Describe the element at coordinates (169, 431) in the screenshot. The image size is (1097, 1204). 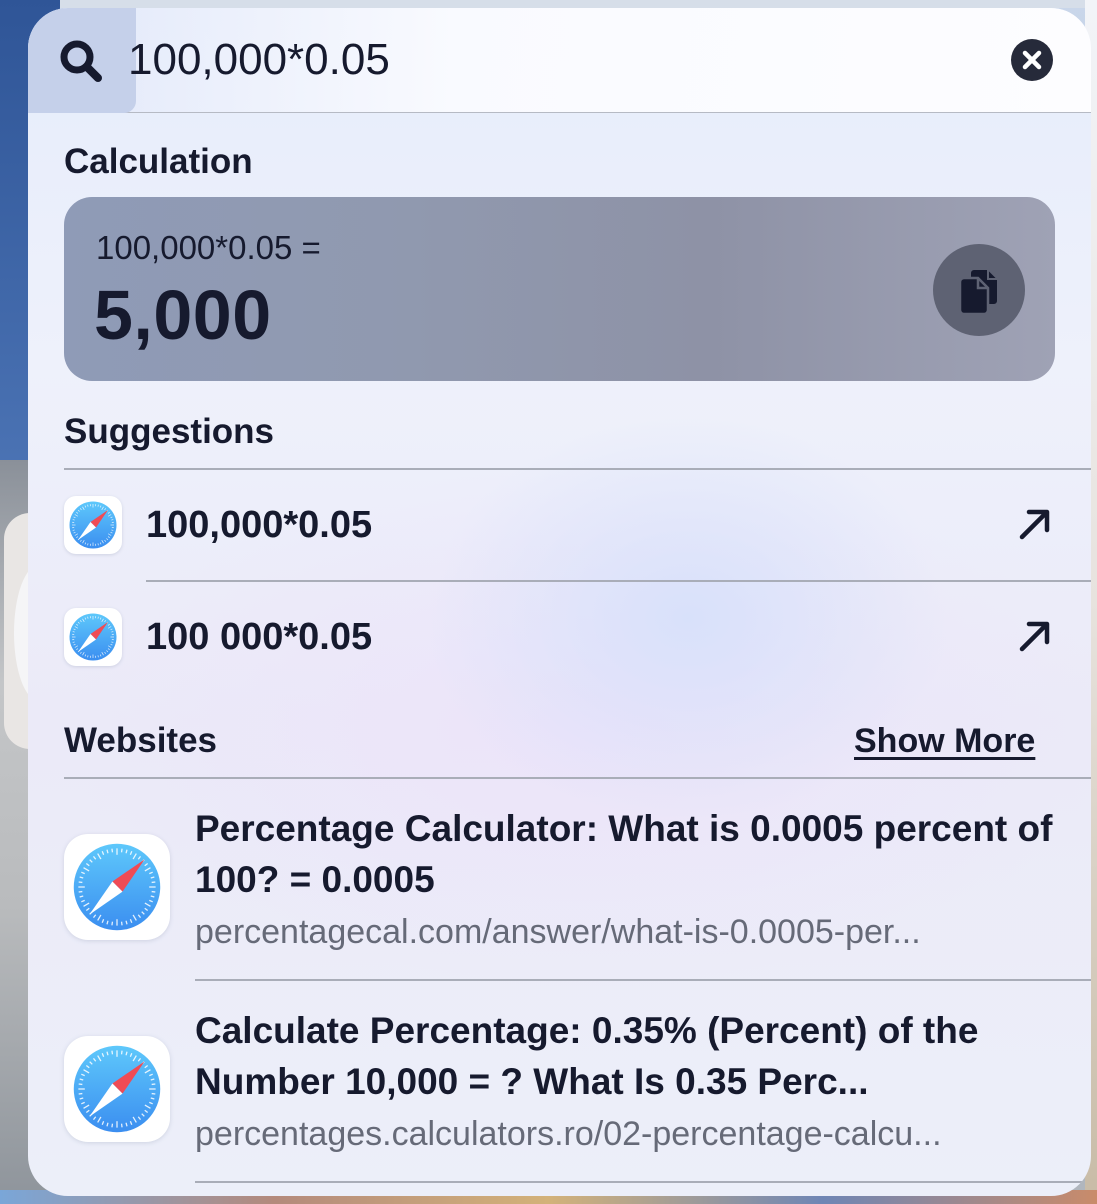
I see `suggestions-heading: Suggestions` at that location.